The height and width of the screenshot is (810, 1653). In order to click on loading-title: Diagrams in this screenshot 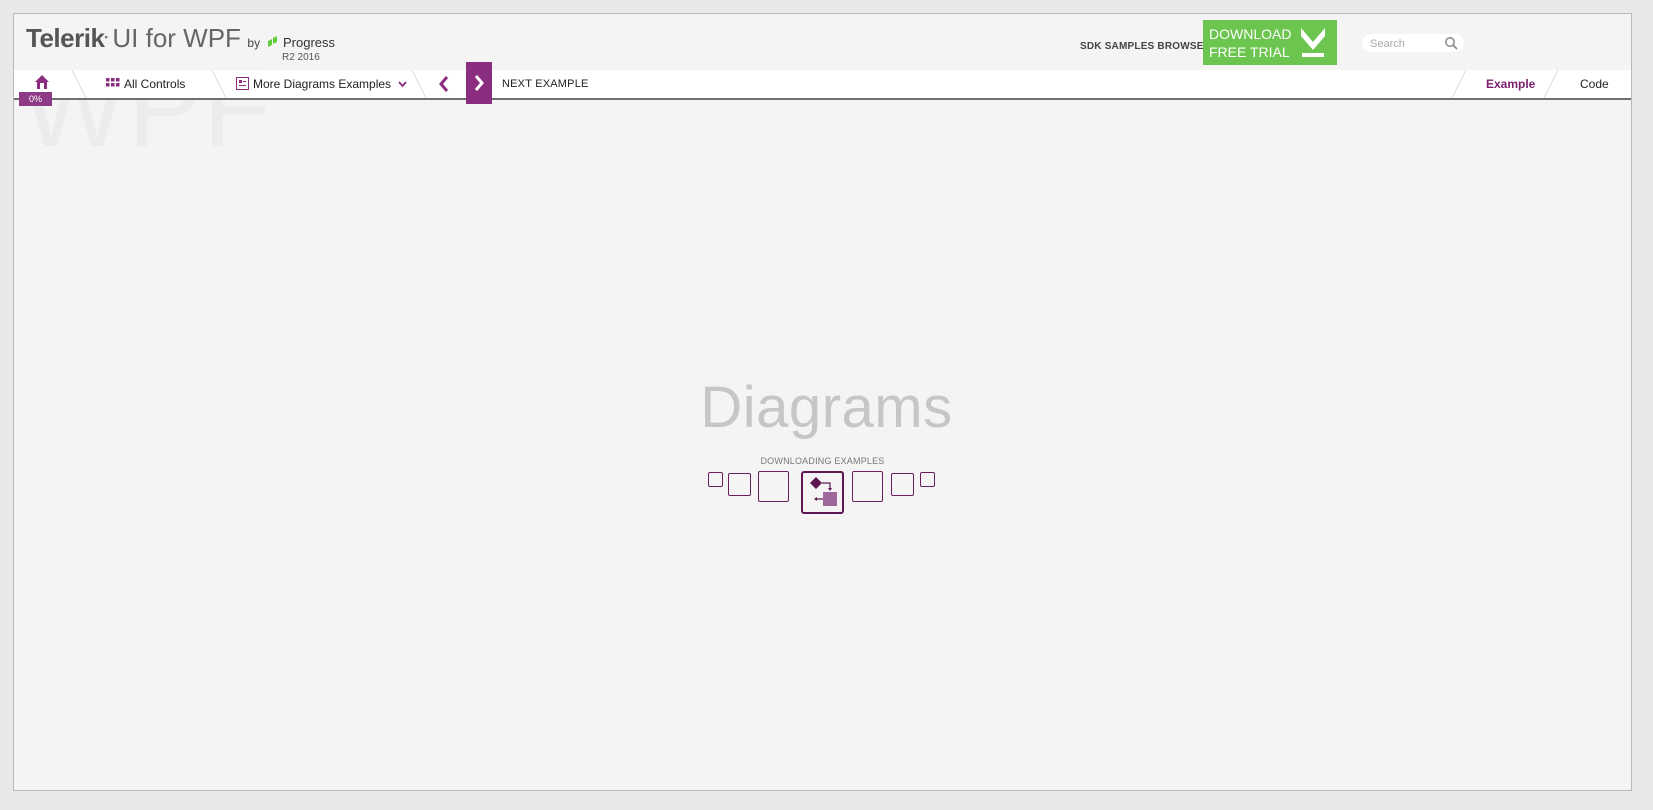, I will do `click(826, 407)`.